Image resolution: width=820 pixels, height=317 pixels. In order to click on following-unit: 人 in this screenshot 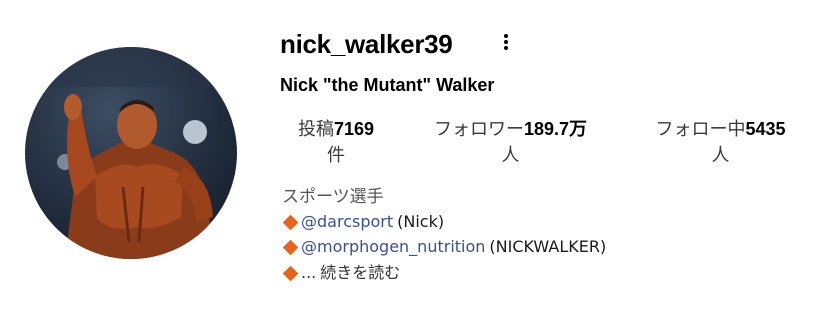, I will do `click(720, 155)`.